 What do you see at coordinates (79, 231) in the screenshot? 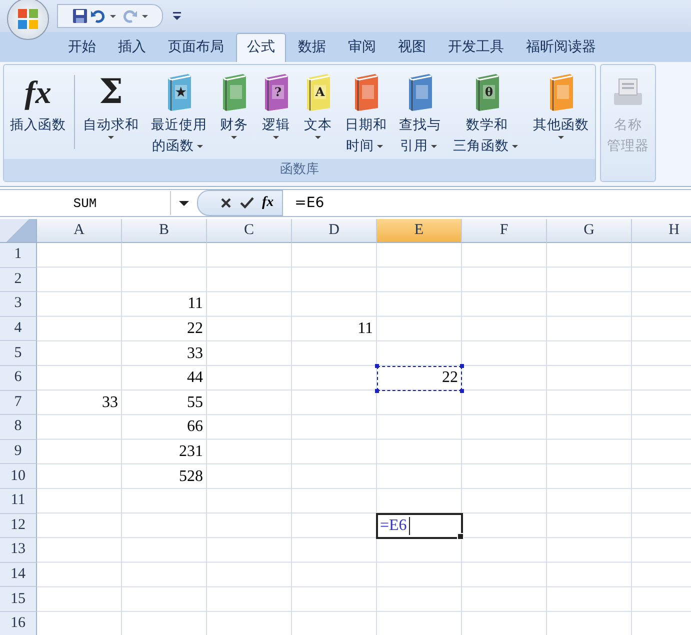
I see `column-header: A` at bounding box center [79, 231].